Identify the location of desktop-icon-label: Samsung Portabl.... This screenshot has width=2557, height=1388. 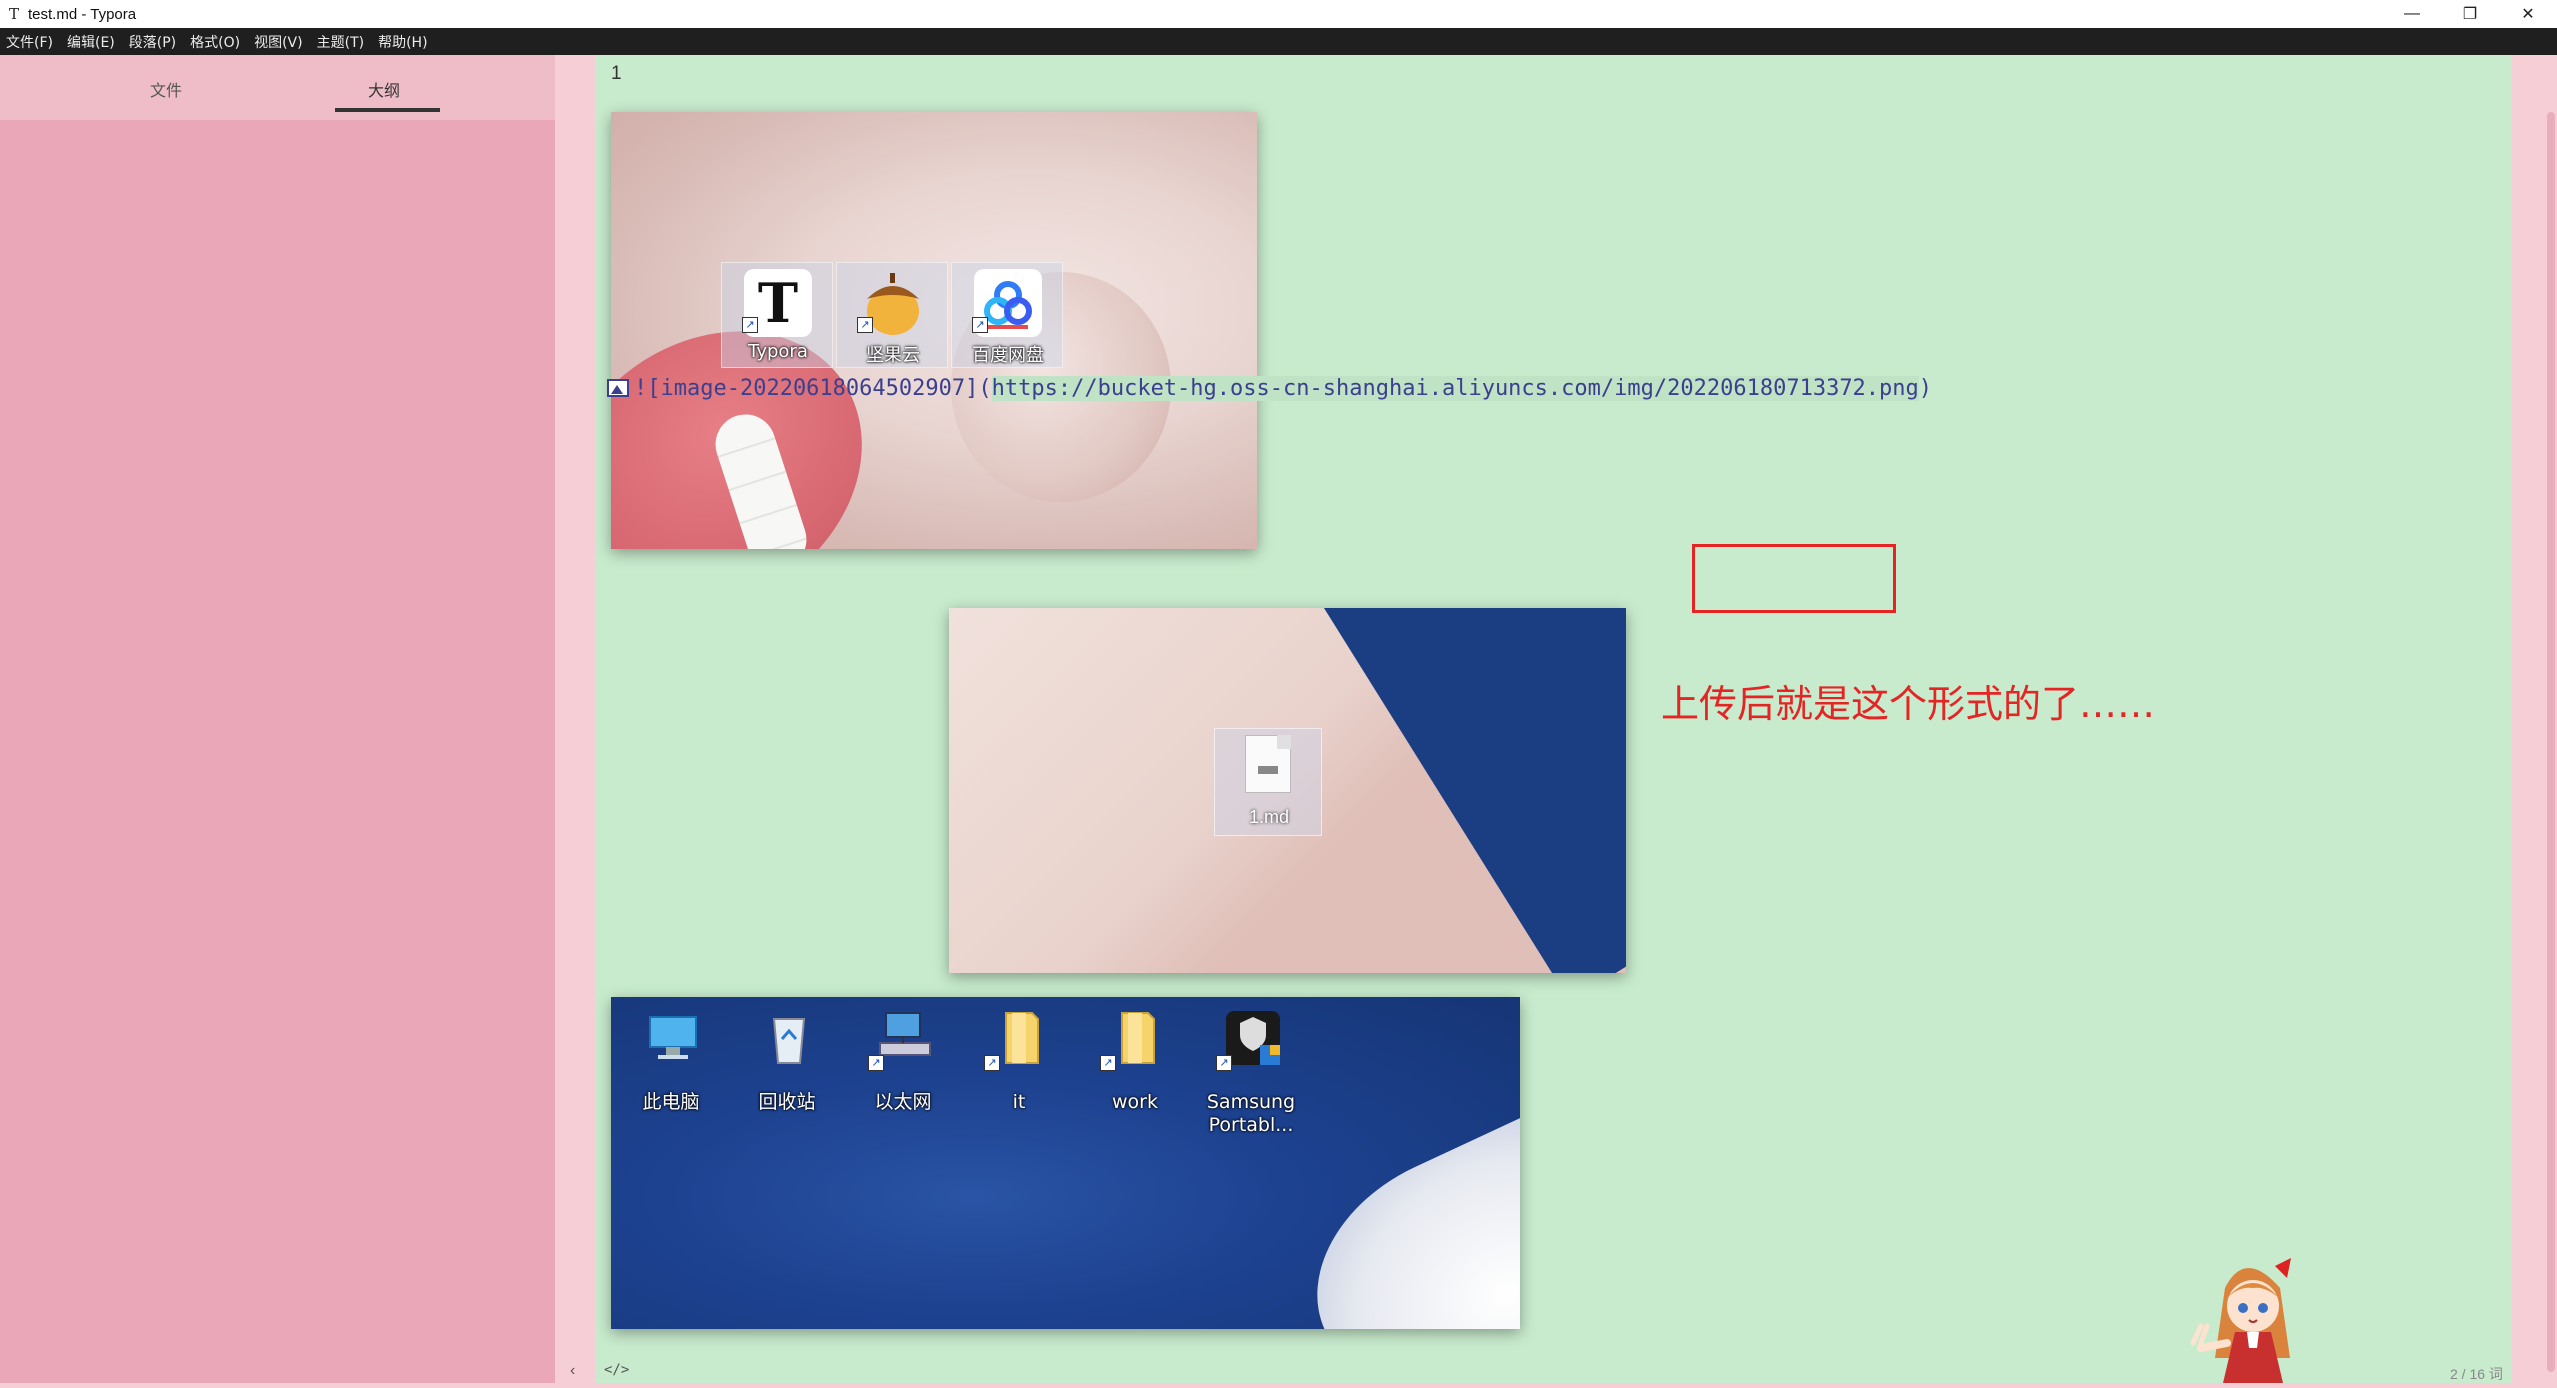
(1251, 1113).